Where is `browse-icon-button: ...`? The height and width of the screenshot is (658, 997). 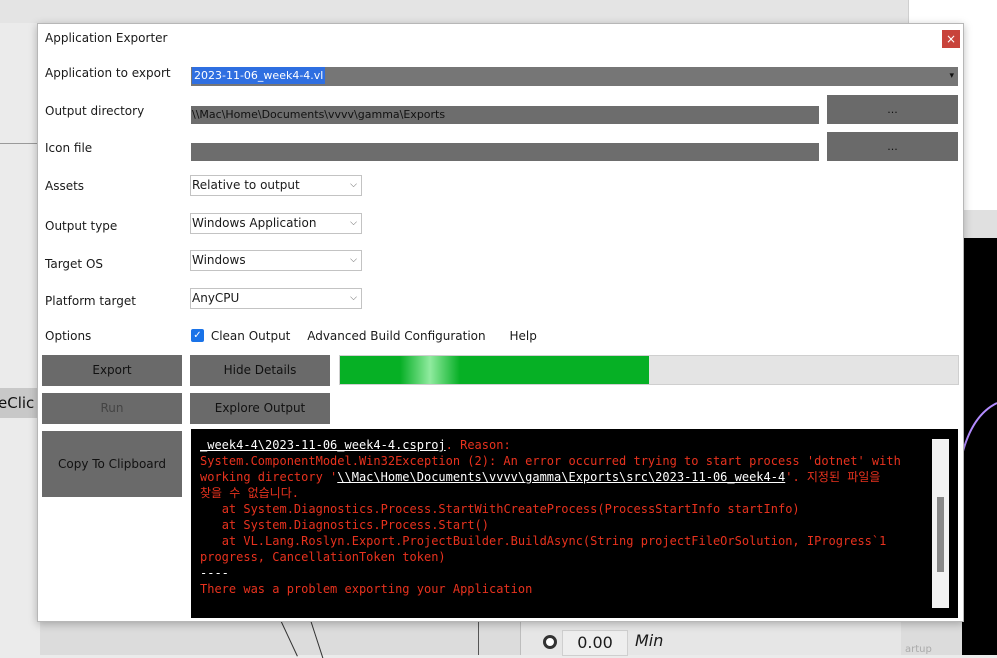
browse-icon-button: ... is located at coordinates (892, 146).